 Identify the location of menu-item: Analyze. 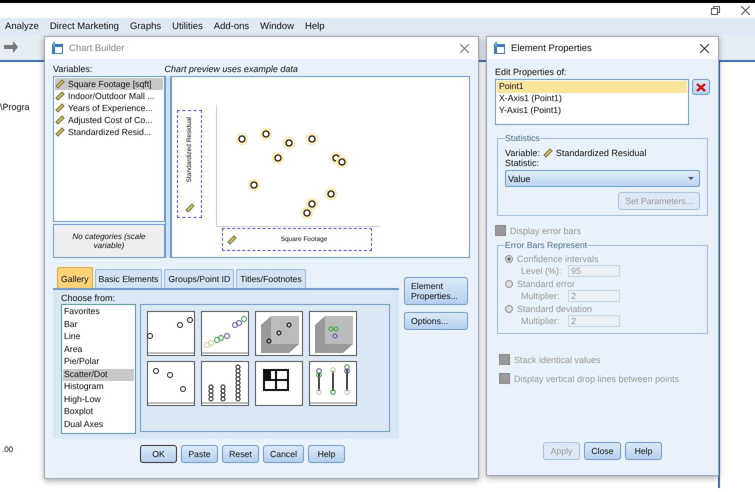
(22, 26).